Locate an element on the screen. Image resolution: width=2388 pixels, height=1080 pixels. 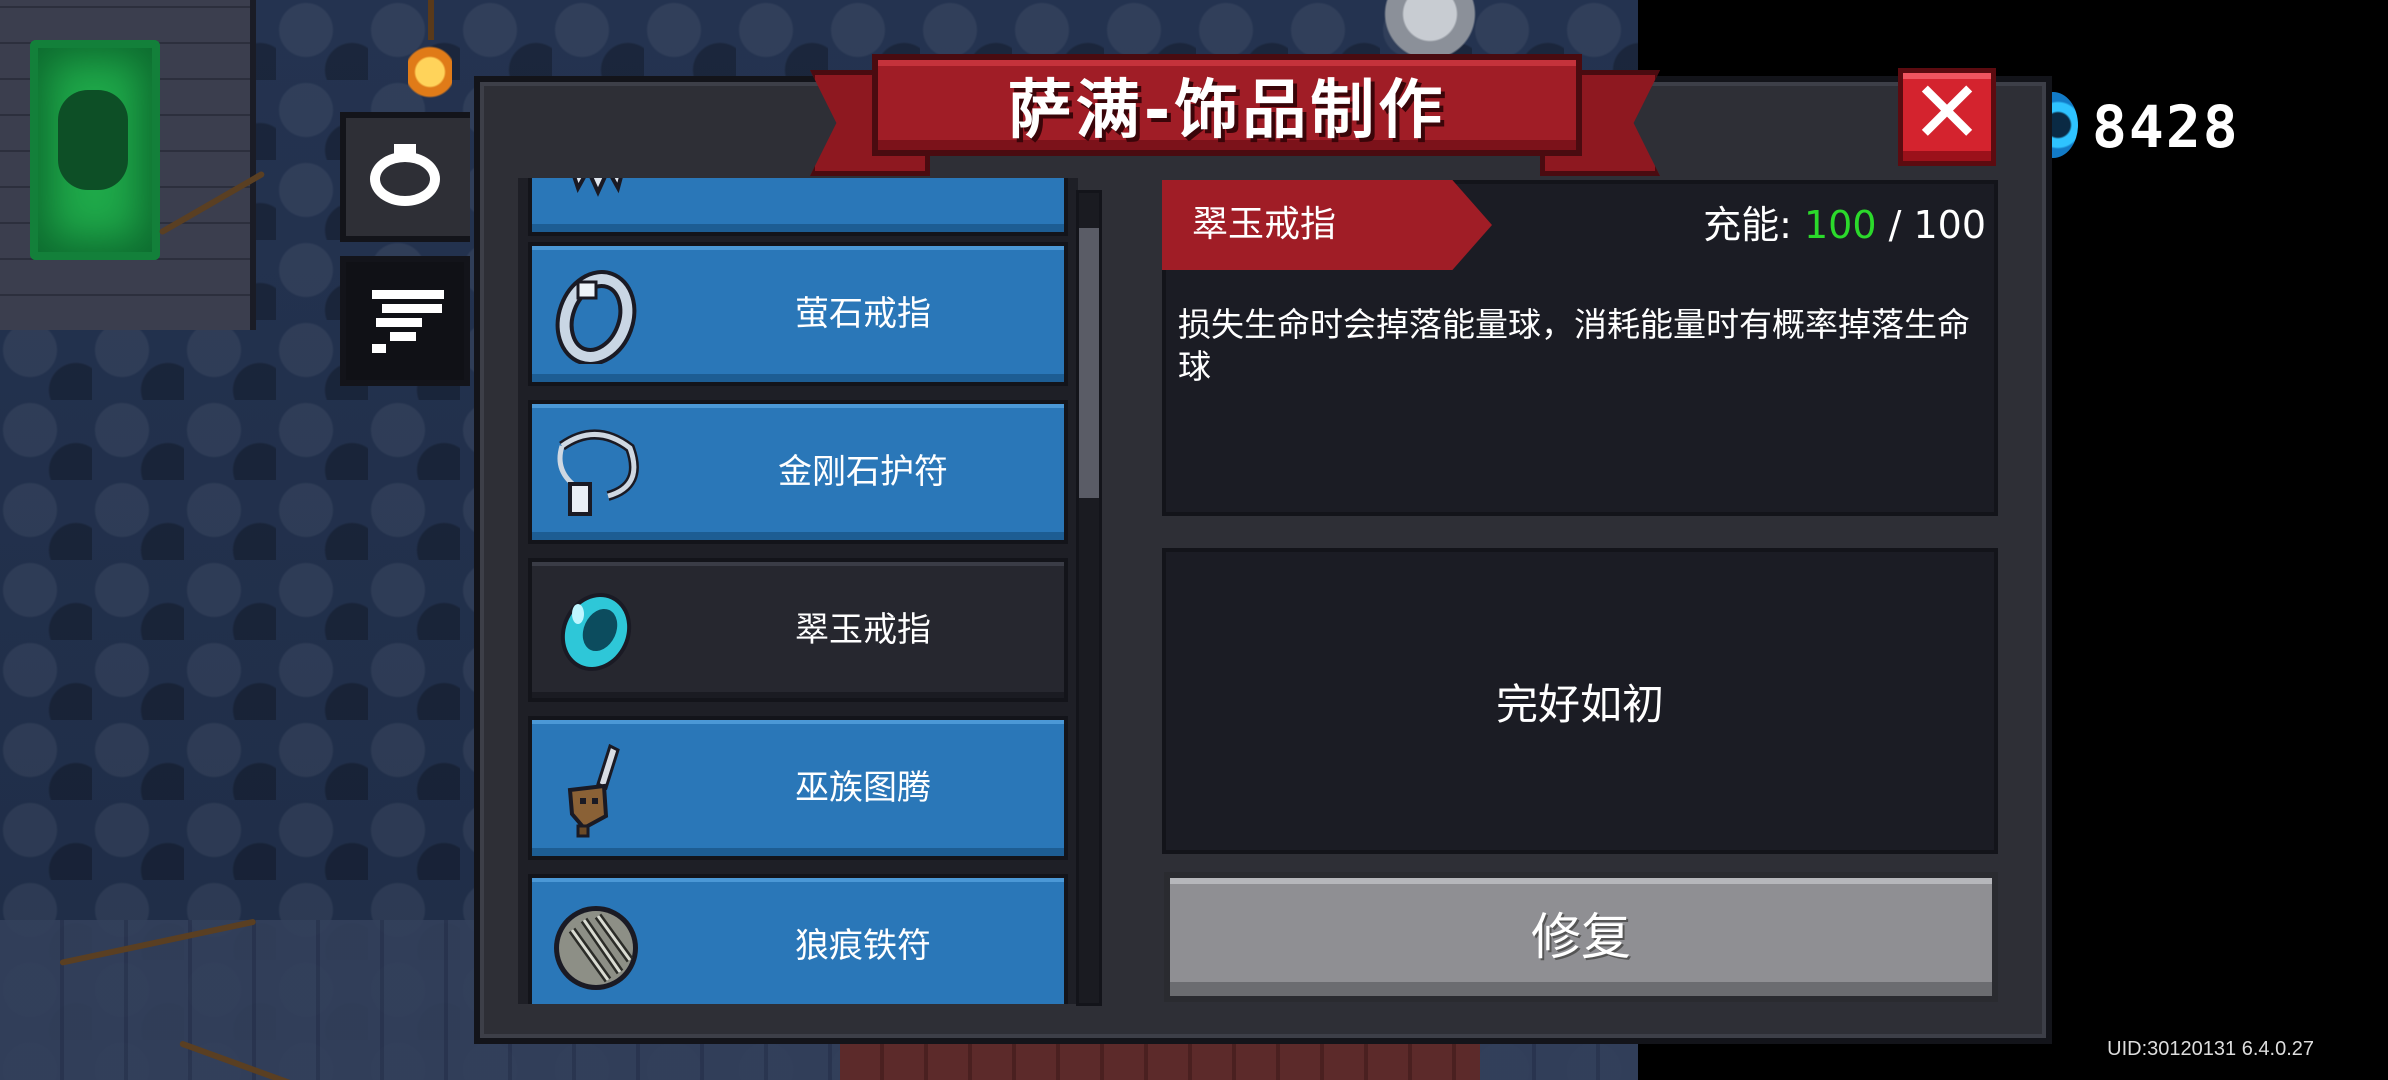
item-status: 完好如初 is located at coordinates (1579, 704).